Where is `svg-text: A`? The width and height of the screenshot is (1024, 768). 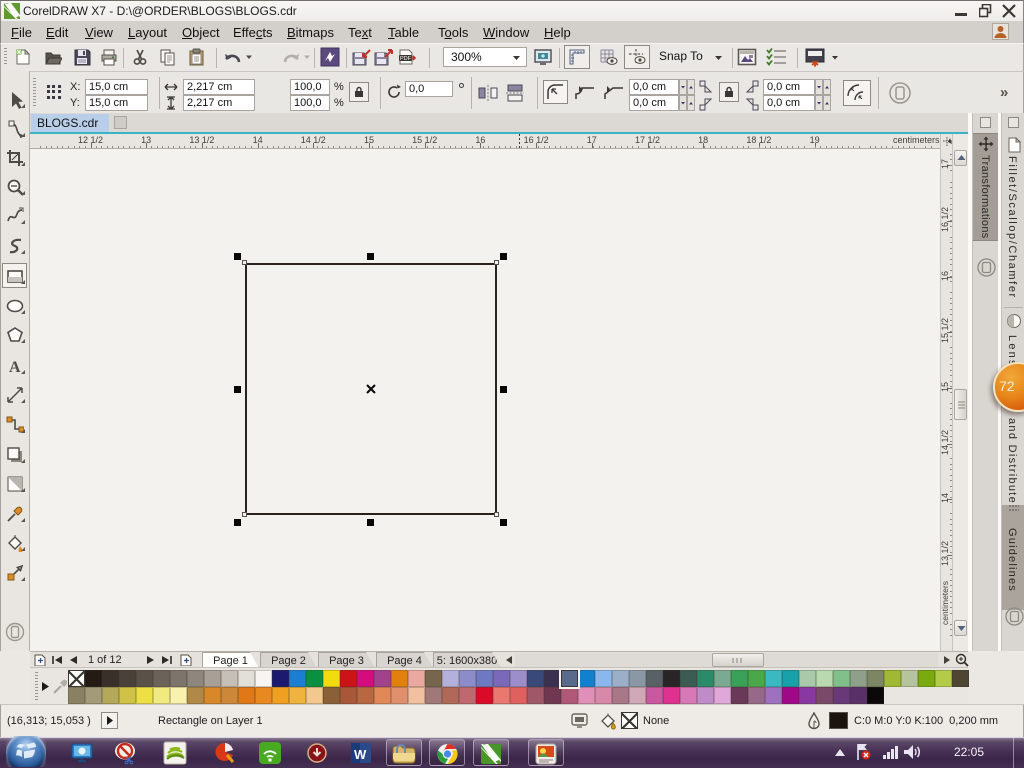 svg-text: A is located at coordinates (15, 367).